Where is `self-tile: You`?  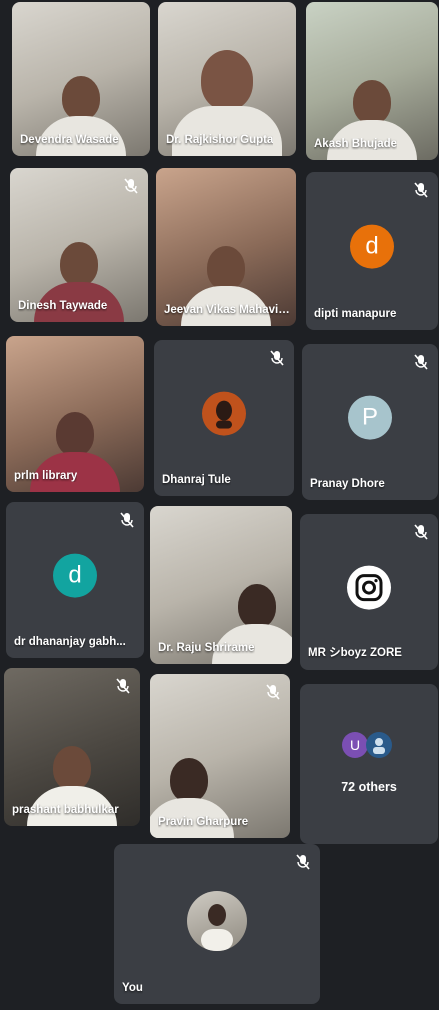 self-tile: You is located at coordinates (217, 924).